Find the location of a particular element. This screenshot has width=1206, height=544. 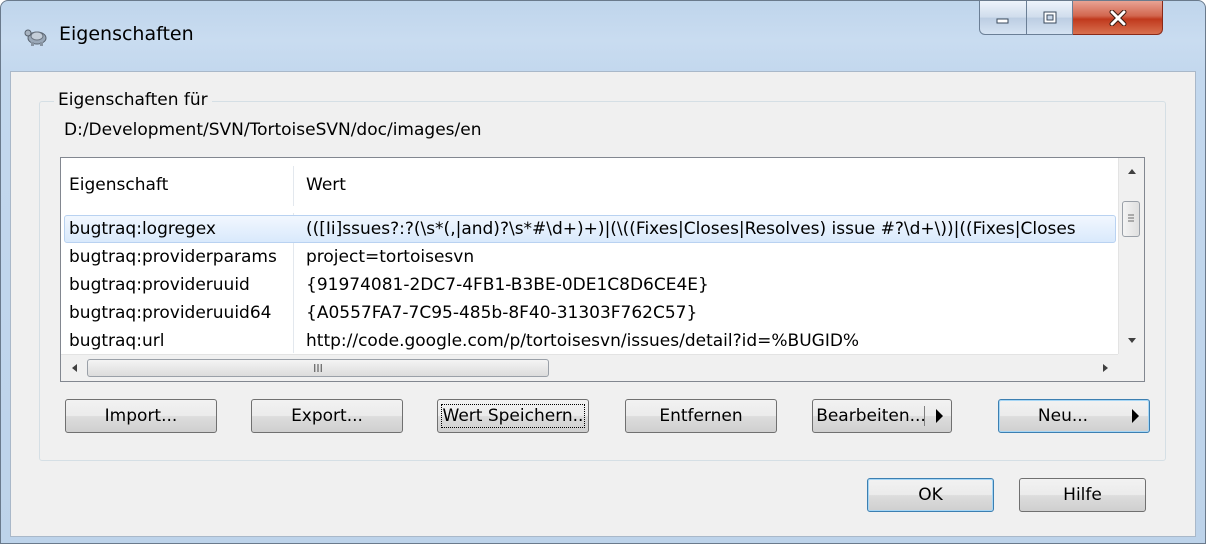

property-name: bugtraq:logregex is located at coordinates (142, 229).